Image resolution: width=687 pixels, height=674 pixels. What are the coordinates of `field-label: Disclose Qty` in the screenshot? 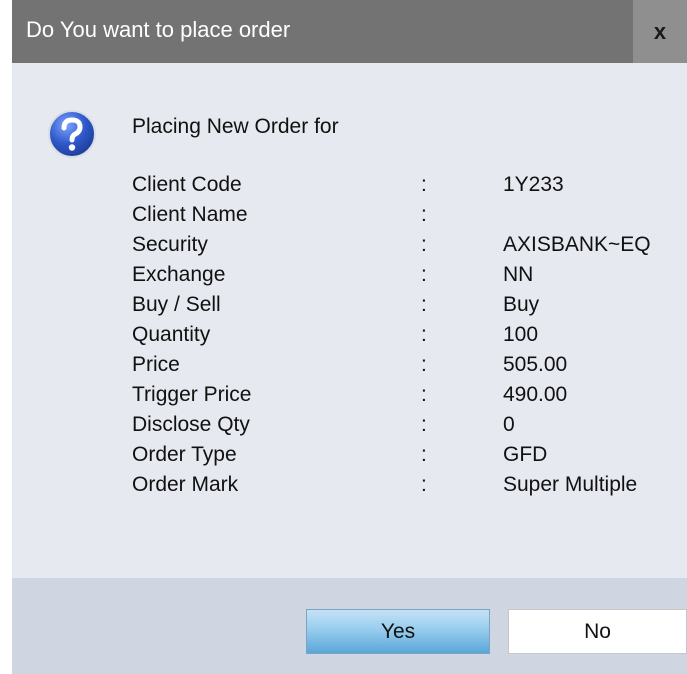 It's located at (191, 424).